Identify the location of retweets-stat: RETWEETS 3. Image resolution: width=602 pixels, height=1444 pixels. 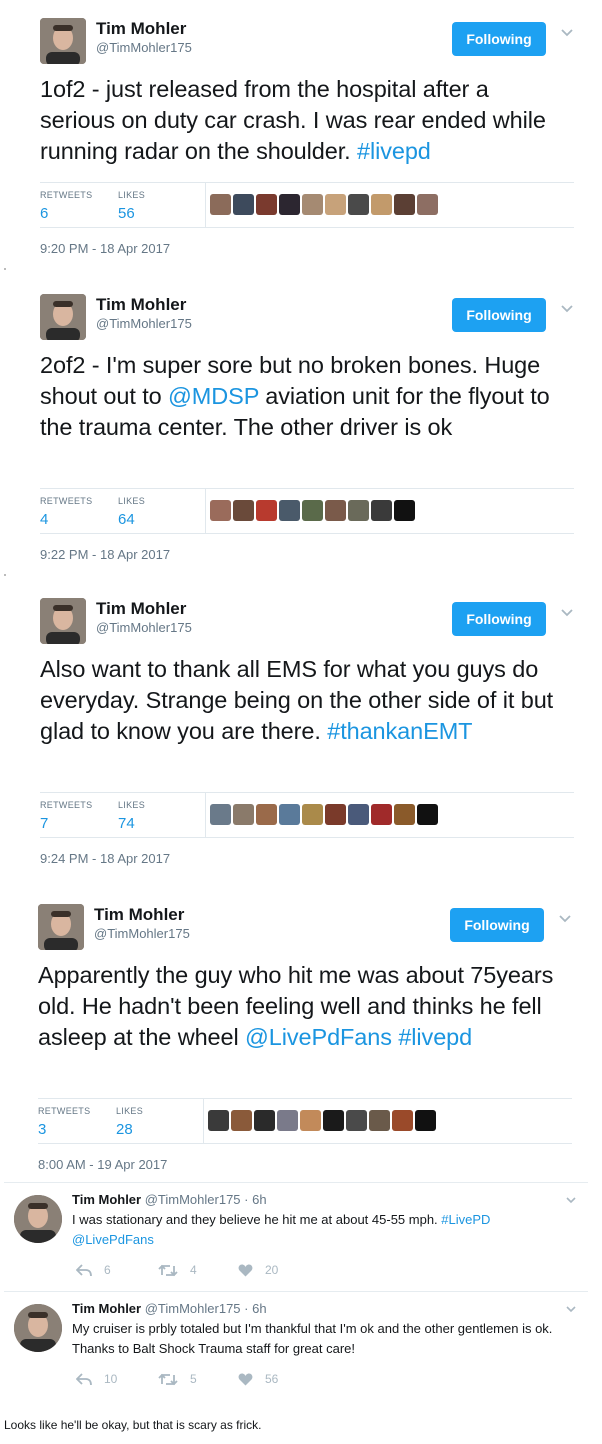
(64, 1122).